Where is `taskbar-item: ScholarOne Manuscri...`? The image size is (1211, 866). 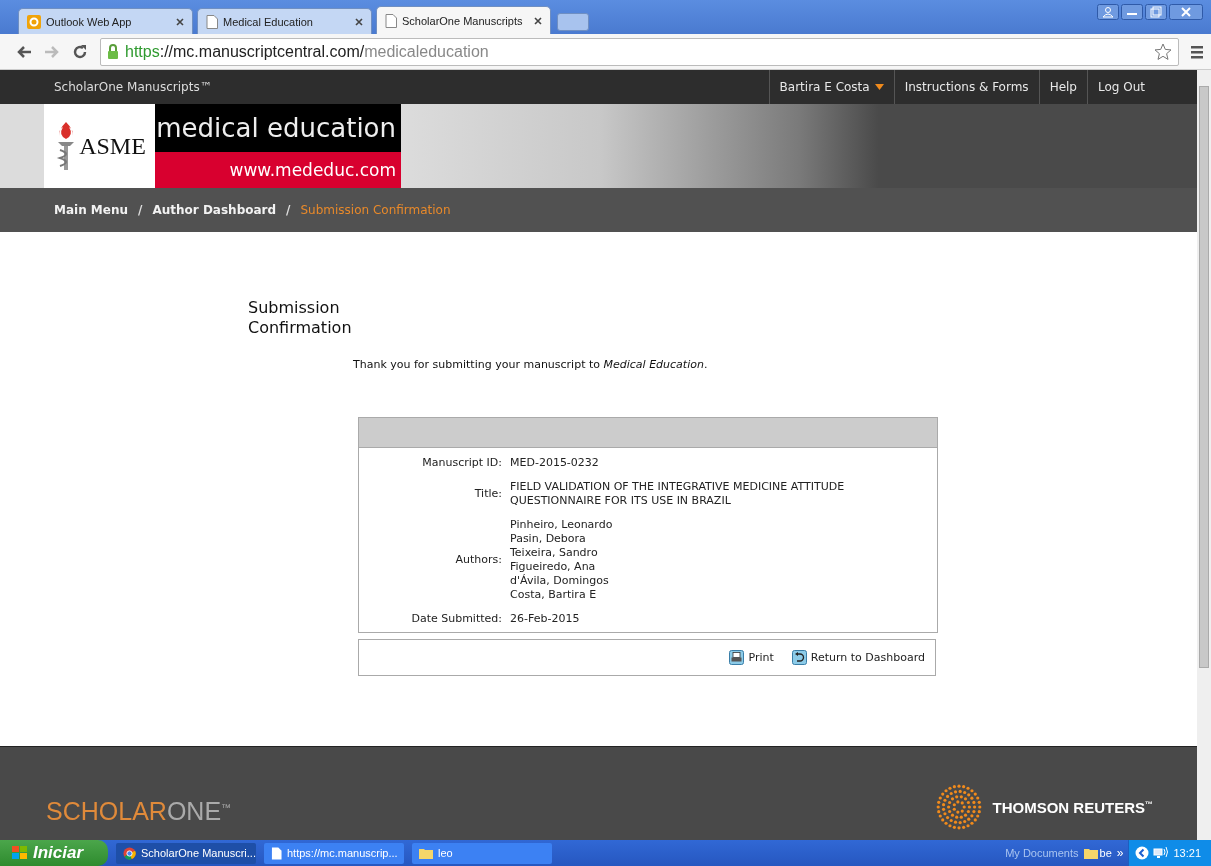 taskbar-item: ScholarOne Manuscri... is located at coordinates (186, 853).